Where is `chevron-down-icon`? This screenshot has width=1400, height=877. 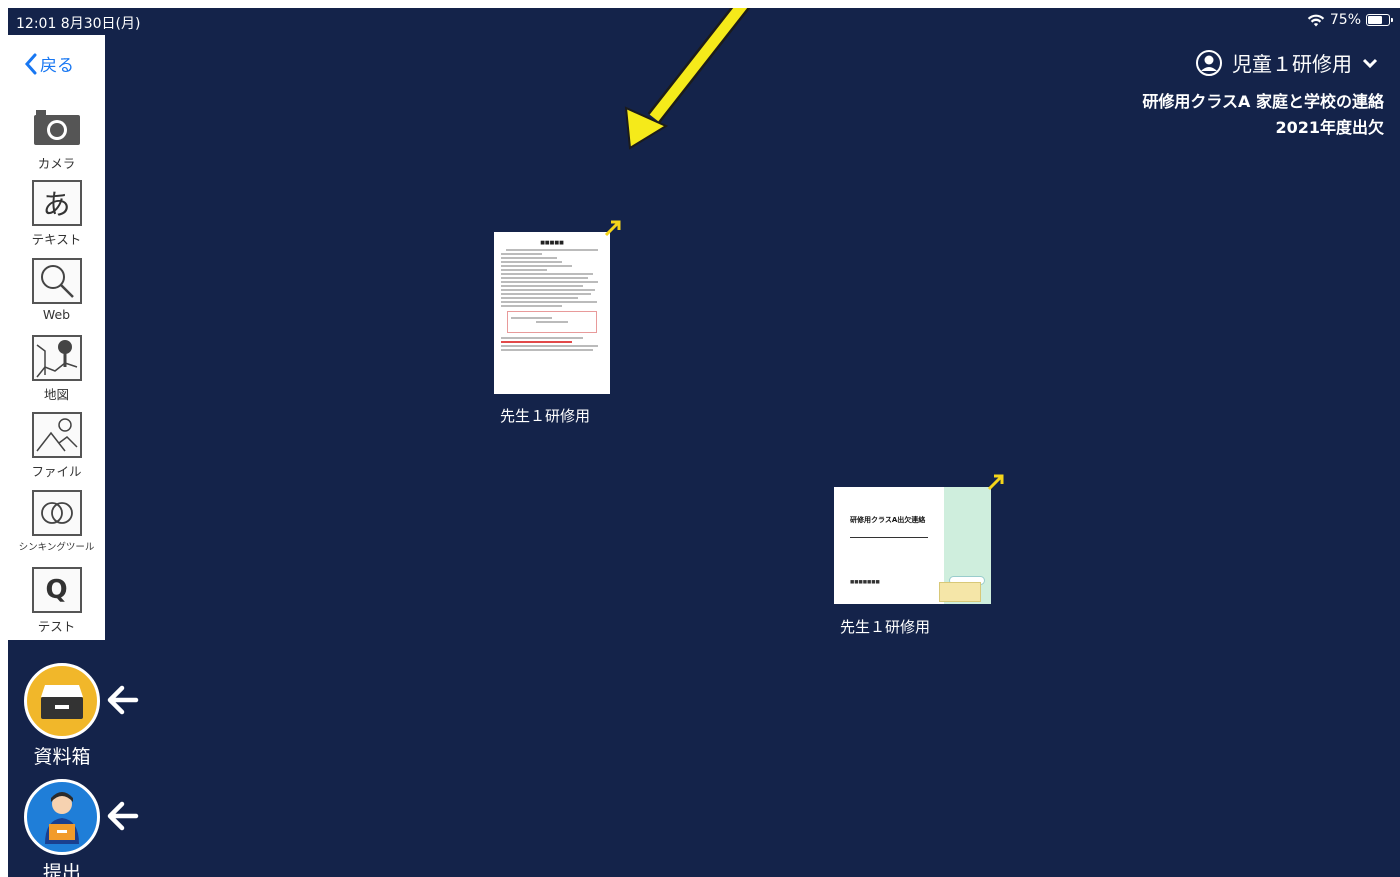
chevron-down-icon is located at coordinates (1370, 63).